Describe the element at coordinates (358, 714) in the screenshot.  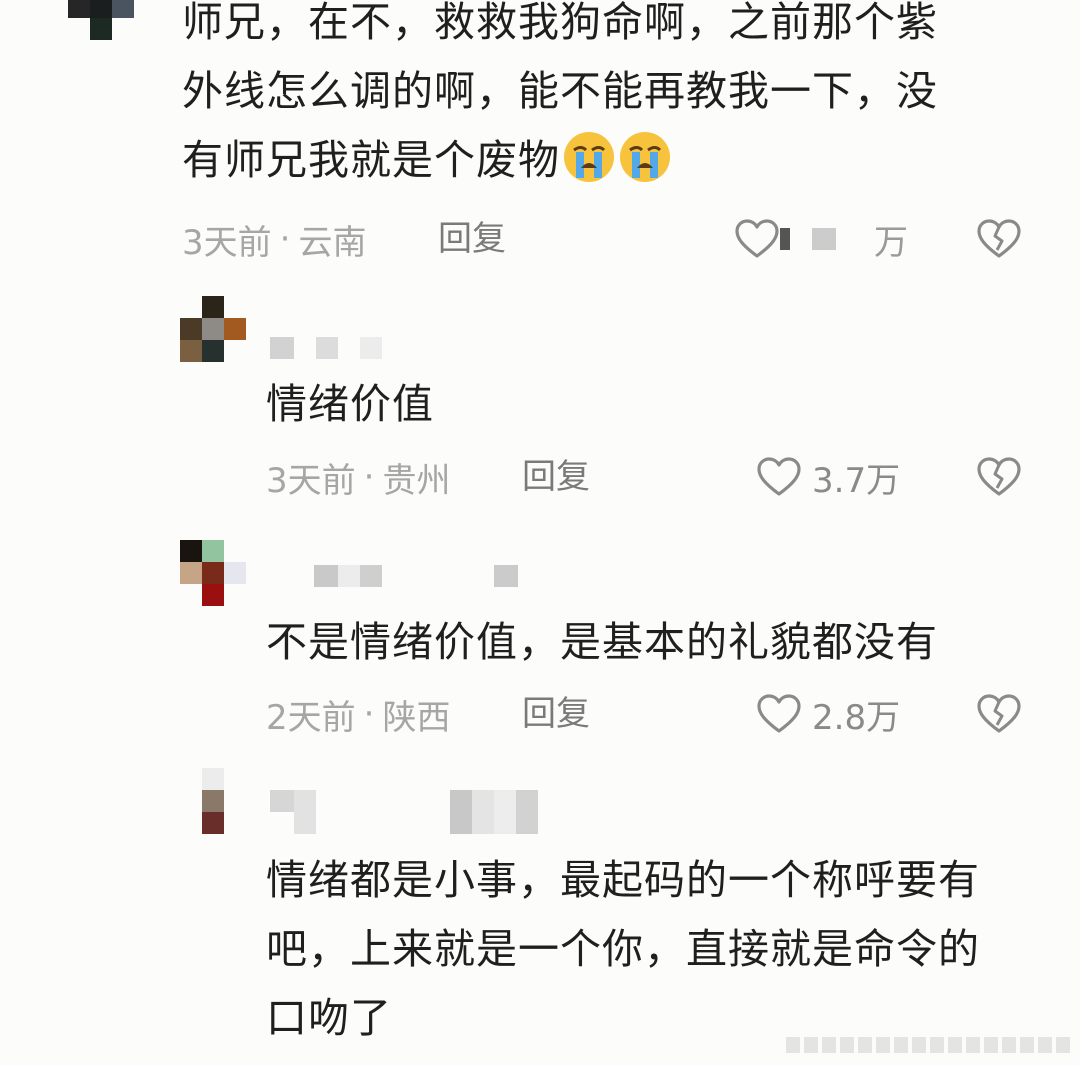
I see `comment-meta: 2天前 · 陕西` at that location.